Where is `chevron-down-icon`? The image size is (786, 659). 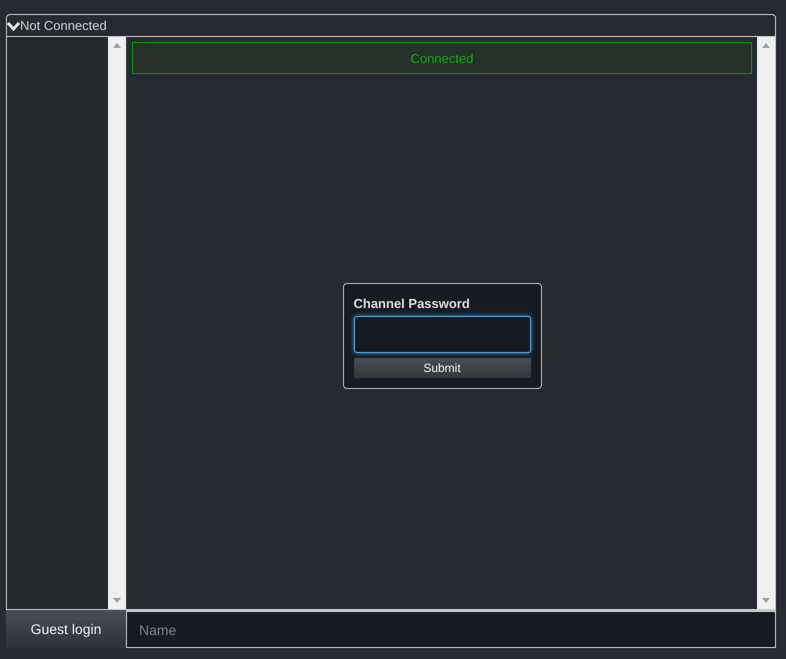
chevron-down-icon is located at coordinates (13, 25).